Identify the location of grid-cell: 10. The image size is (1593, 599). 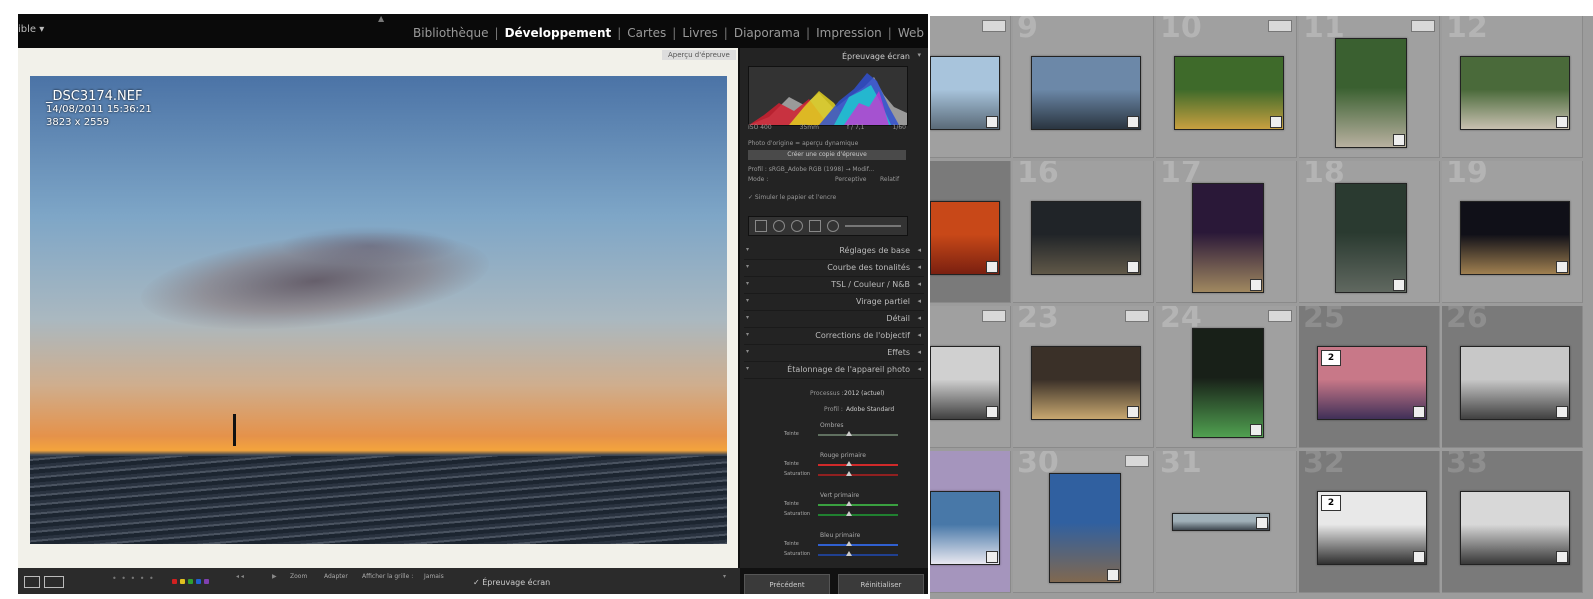
(1226, 87).